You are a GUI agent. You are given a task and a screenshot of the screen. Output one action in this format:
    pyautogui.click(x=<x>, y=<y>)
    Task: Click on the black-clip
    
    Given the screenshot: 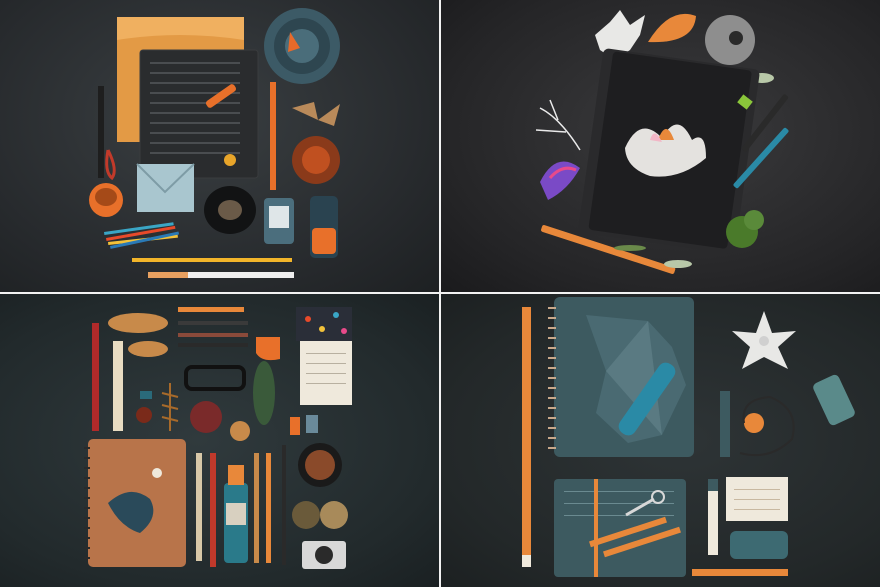 What is the action you would take?
    pyautogui.click(x=215, y=378)
    